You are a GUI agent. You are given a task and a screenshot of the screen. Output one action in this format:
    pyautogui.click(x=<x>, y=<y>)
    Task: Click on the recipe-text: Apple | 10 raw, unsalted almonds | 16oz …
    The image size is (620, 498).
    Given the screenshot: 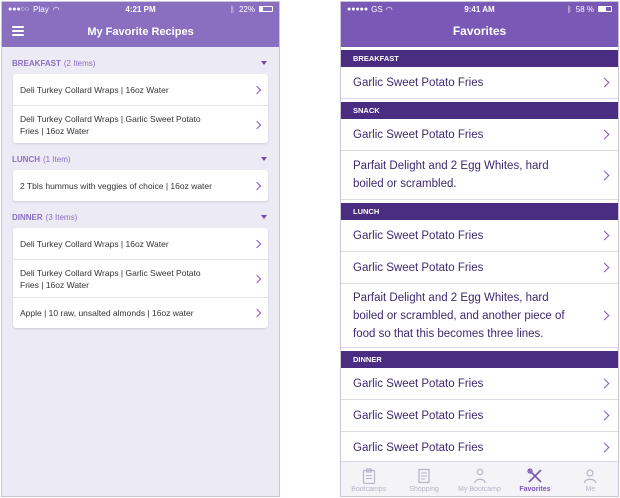 What is the action you would take?
    pyautogui.click(x=107, y=313)
    